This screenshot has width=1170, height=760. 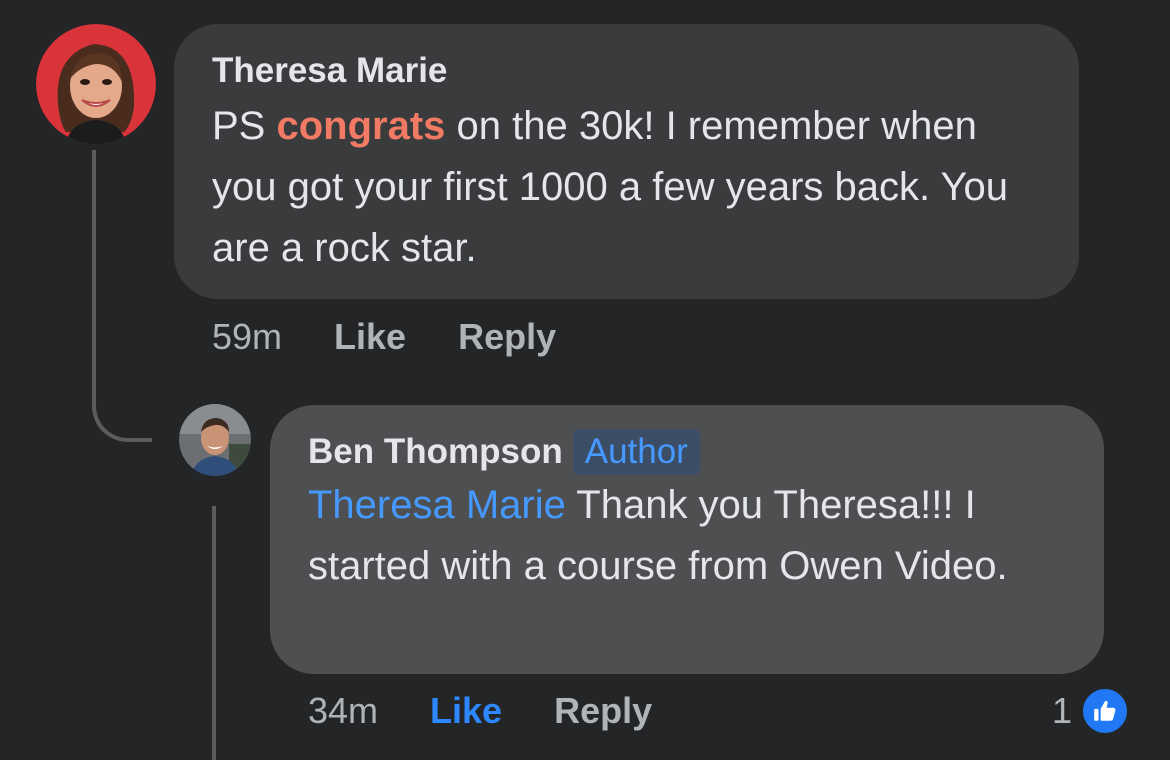 I want to click on author-name-text: Ben Thompson, so click(x=435, y=452).